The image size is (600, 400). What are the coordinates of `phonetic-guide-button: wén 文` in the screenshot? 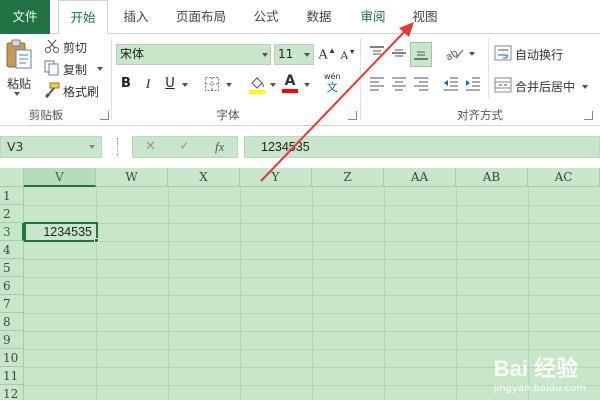 It's located at (332, 83).